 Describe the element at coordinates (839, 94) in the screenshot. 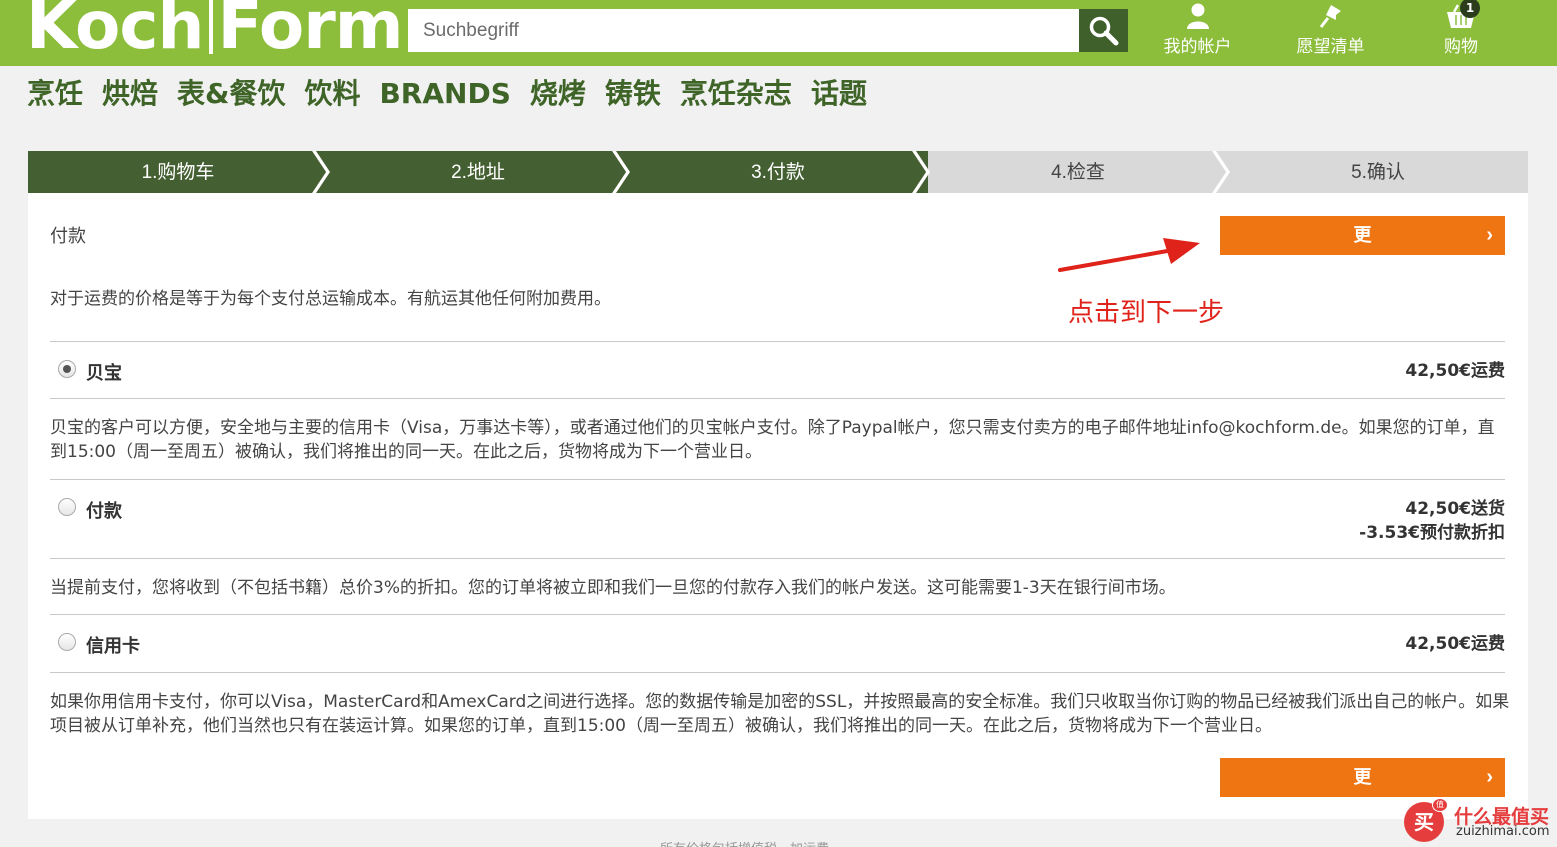

I see `nav-item-topics: 话题` at that location.